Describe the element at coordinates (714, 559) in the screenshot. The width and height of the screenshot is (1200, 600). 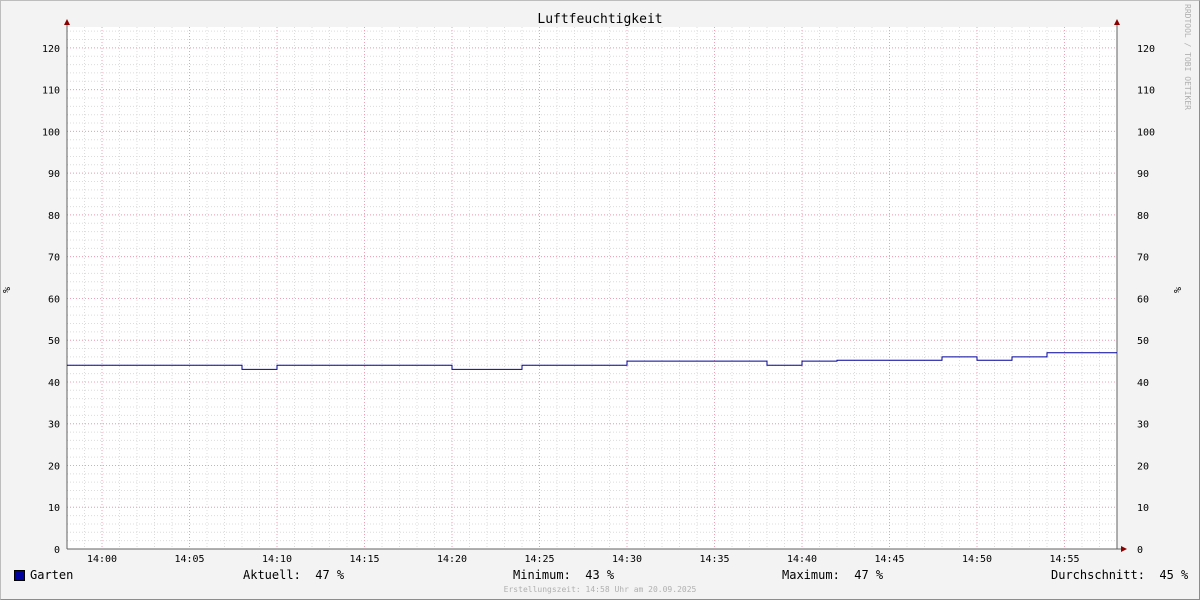
I see `x-tick-label: 14:35` at that location.